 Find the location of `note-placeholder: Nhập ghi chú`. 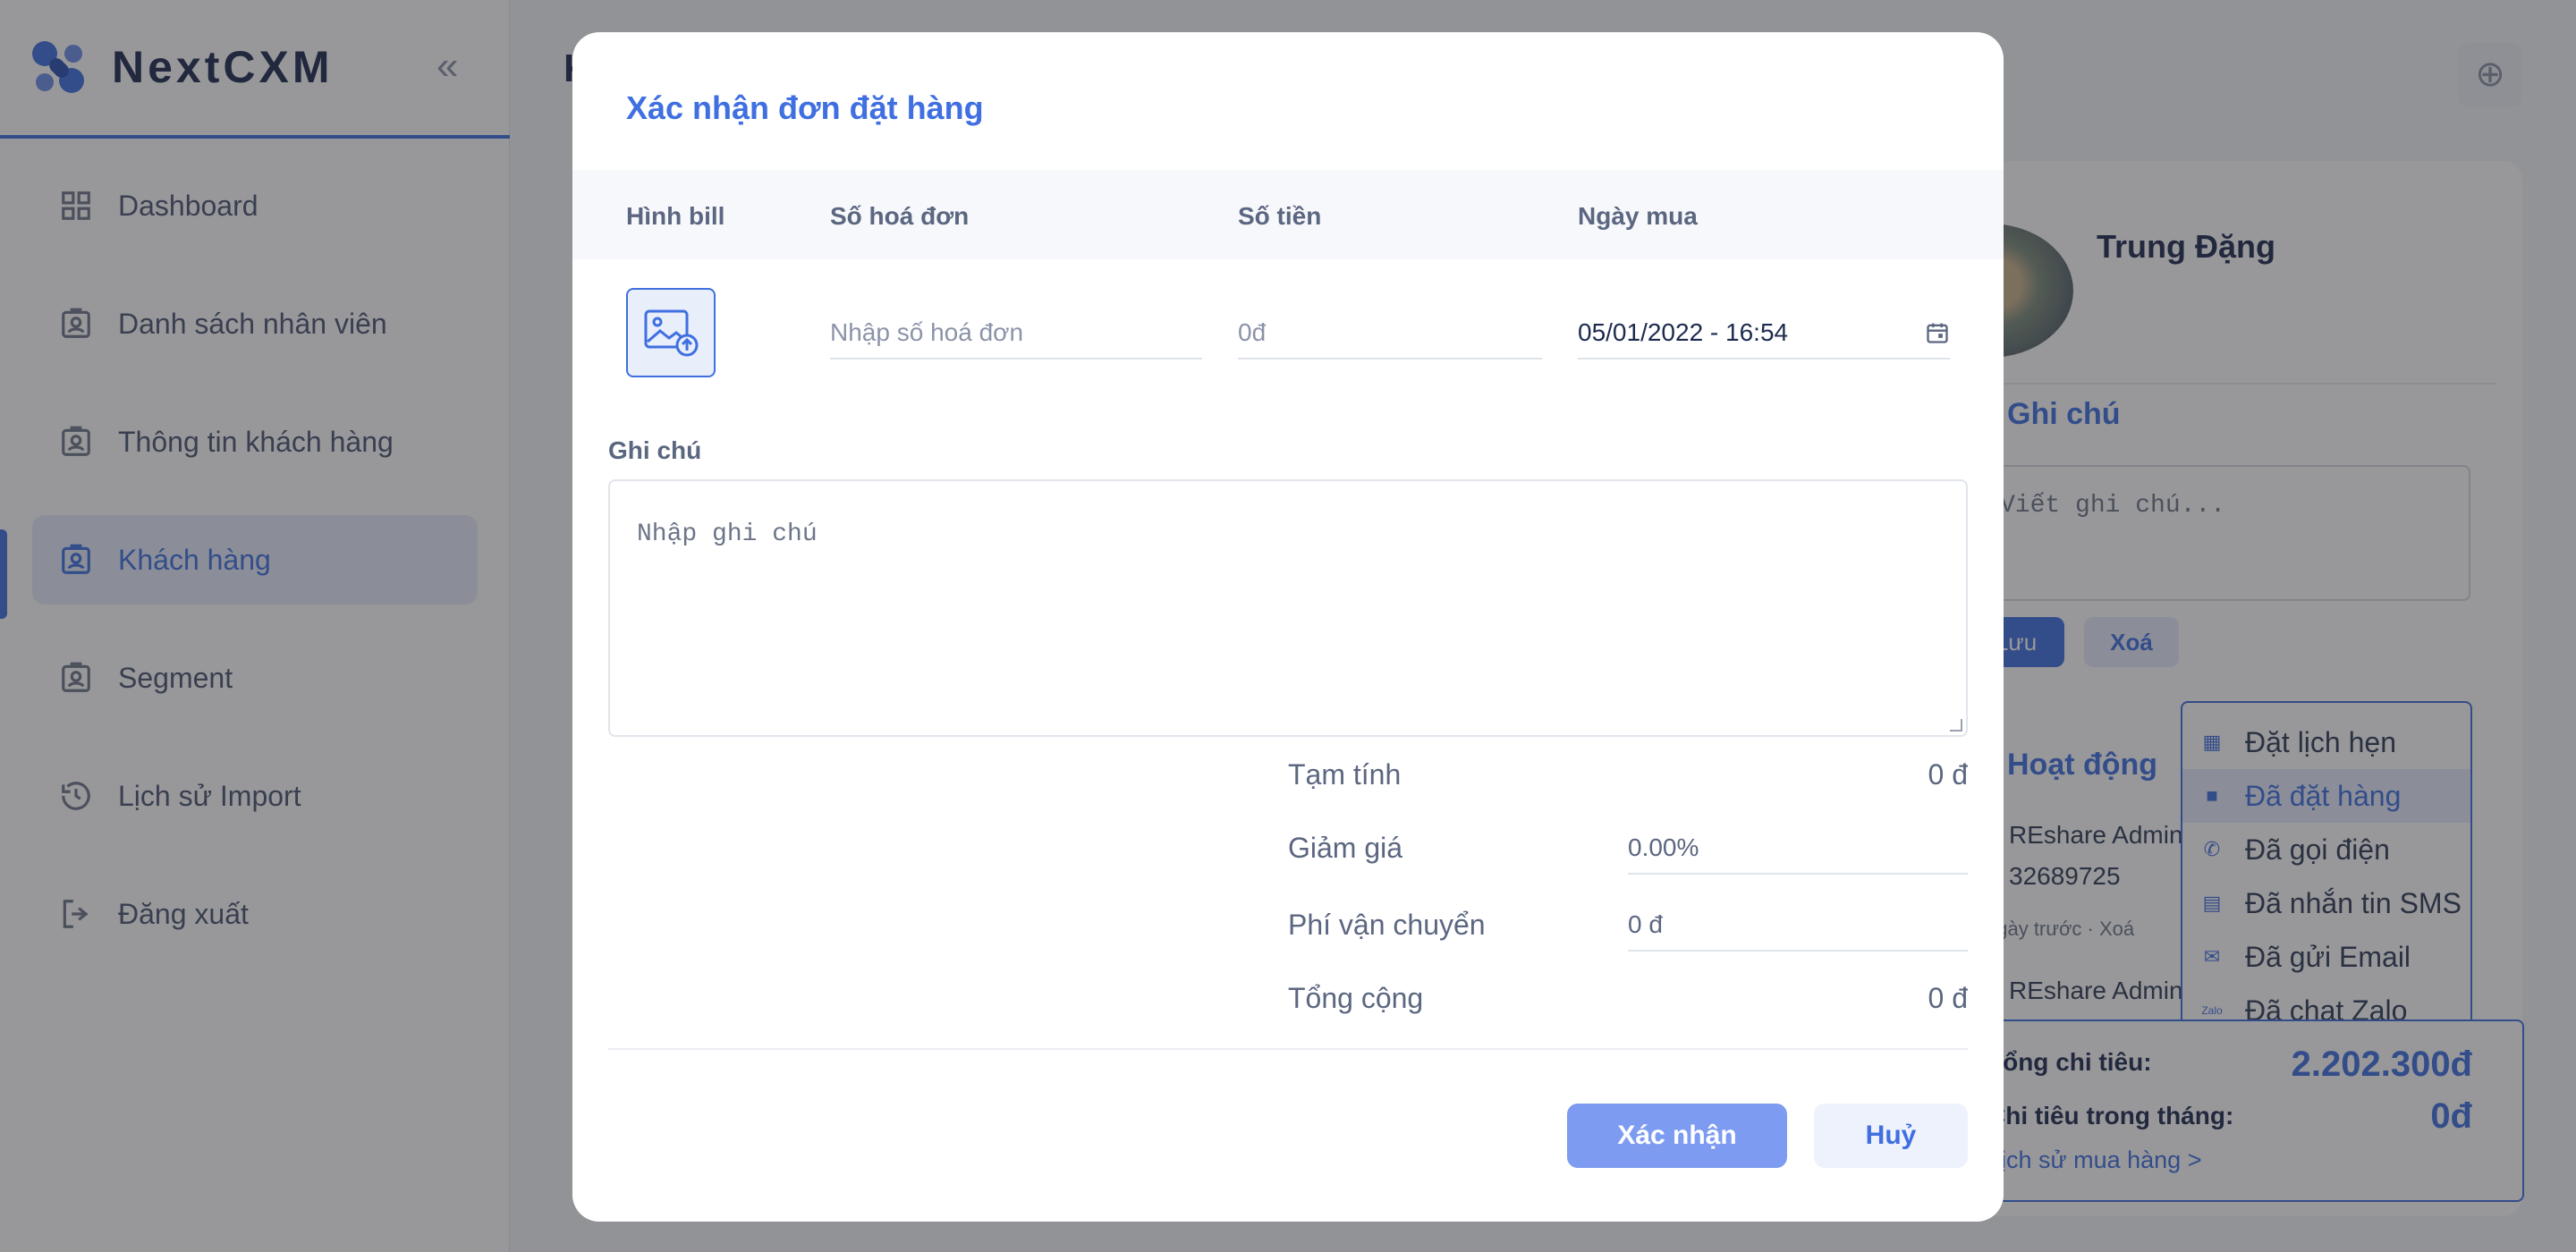

note-placeholder: Nhập ghi chú is located at coordinates (727, 534).